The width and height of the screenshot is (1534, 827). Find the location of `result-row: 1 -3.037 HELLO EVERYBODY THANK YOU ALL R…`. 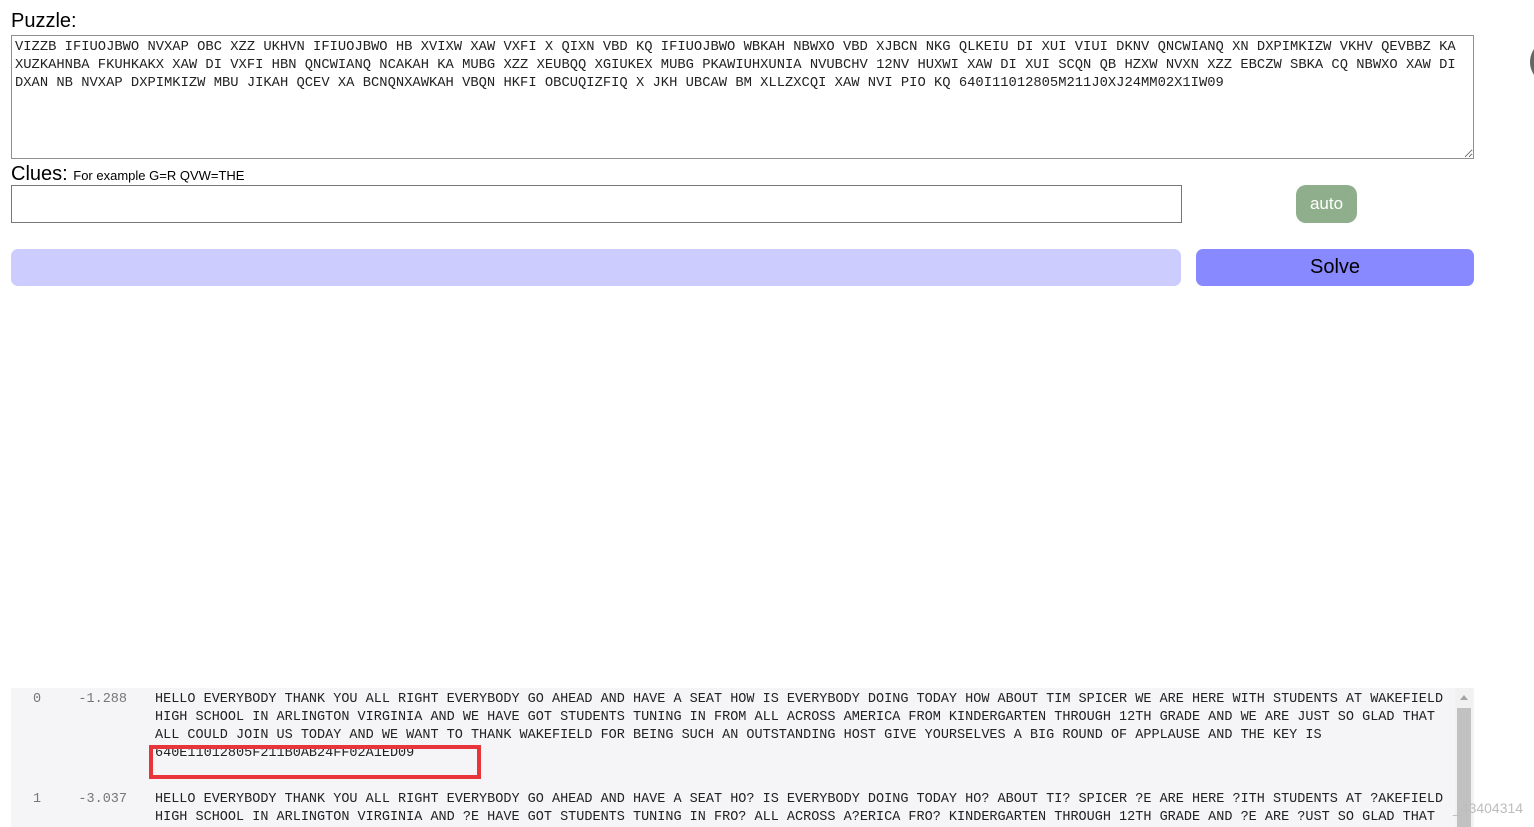

result-row: 1 -3.037 HELLO EVERYBODY THANK YOU ALL R… is located at coordinates (733, 807).